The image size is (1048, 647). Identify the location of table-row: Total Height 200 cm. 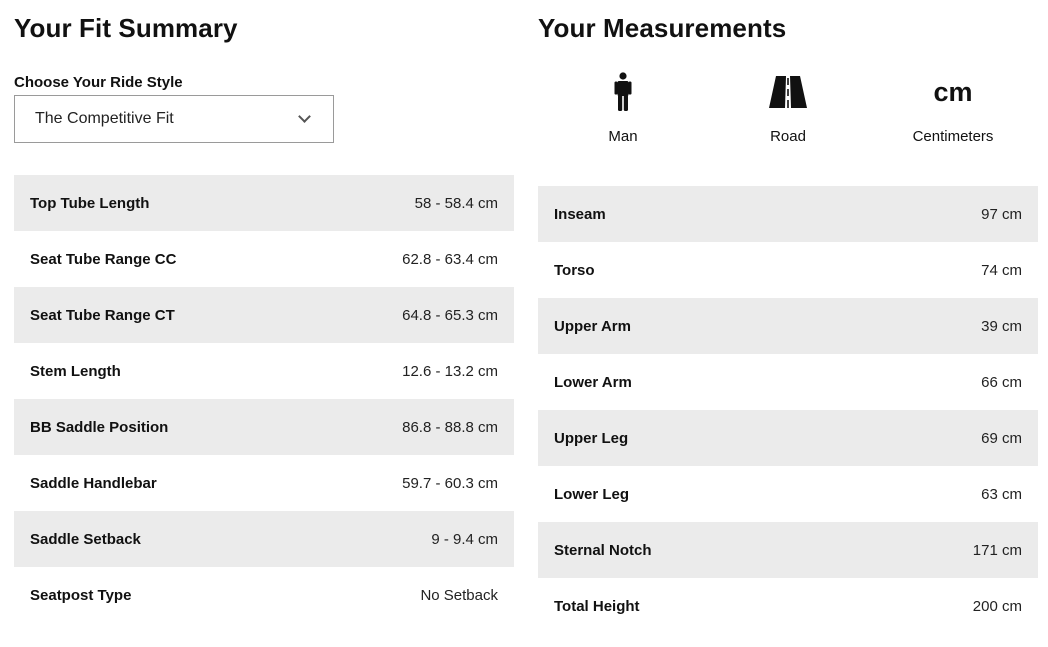
(788, 606).